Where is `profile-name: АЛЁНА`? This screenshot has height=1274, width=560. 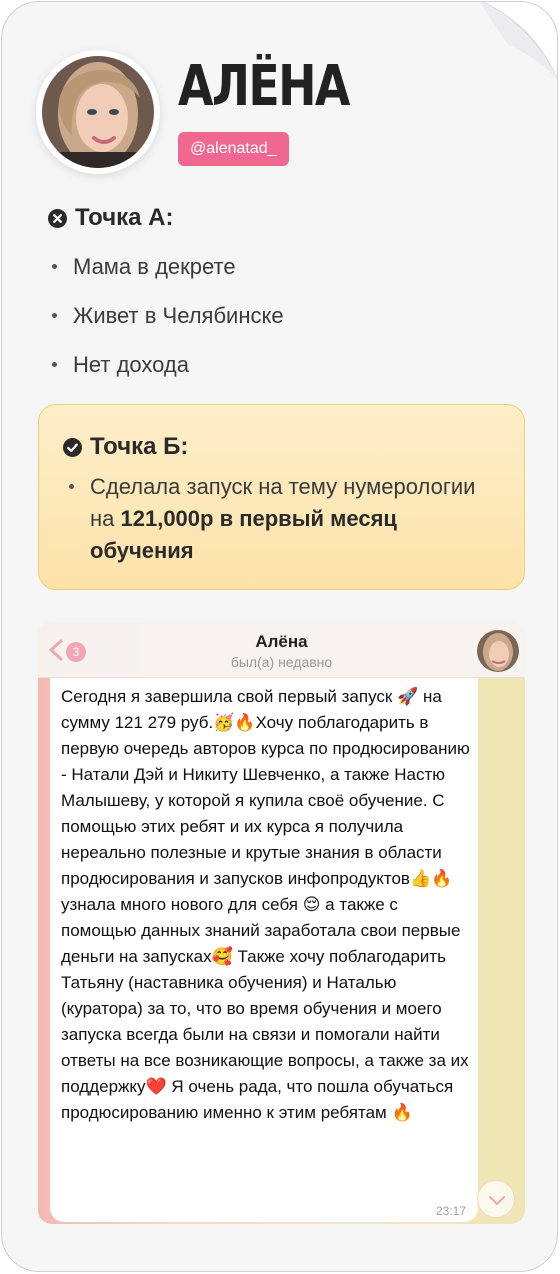 profile-name: АЛЁНА is located at coordinates (264, 86).